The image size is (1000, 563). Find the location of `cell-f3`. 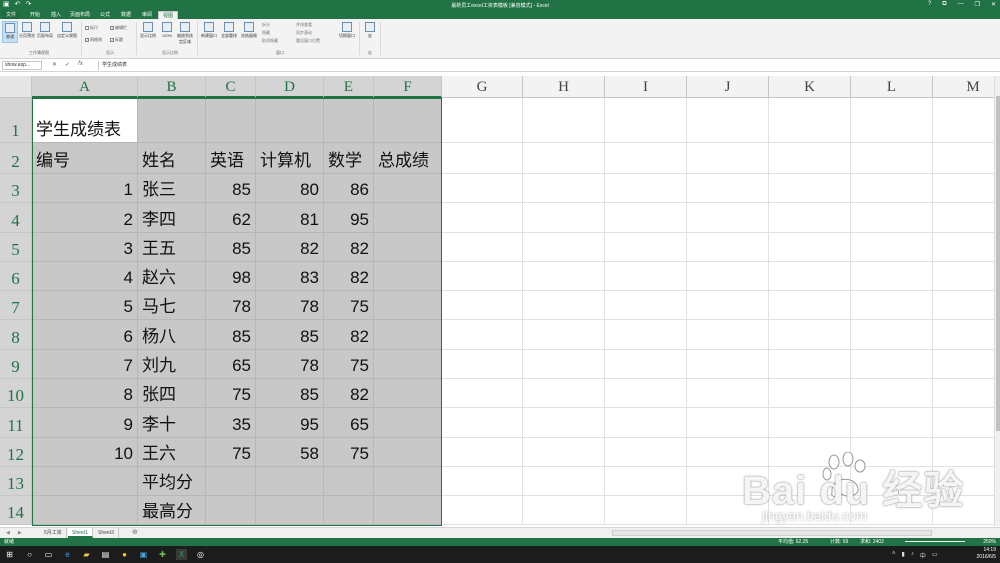

cell-f3 is located at coordinates (408, 188).